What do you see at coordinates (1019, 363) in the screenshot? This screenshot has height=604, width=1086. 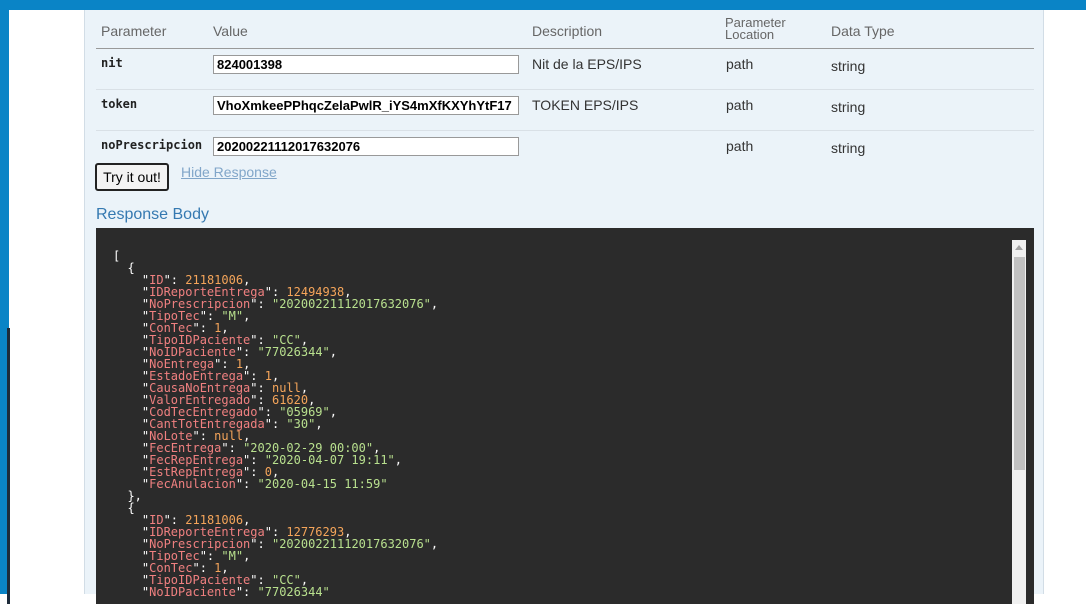 I see `scrollbar-thumb` at bounding box center [1019, 363].